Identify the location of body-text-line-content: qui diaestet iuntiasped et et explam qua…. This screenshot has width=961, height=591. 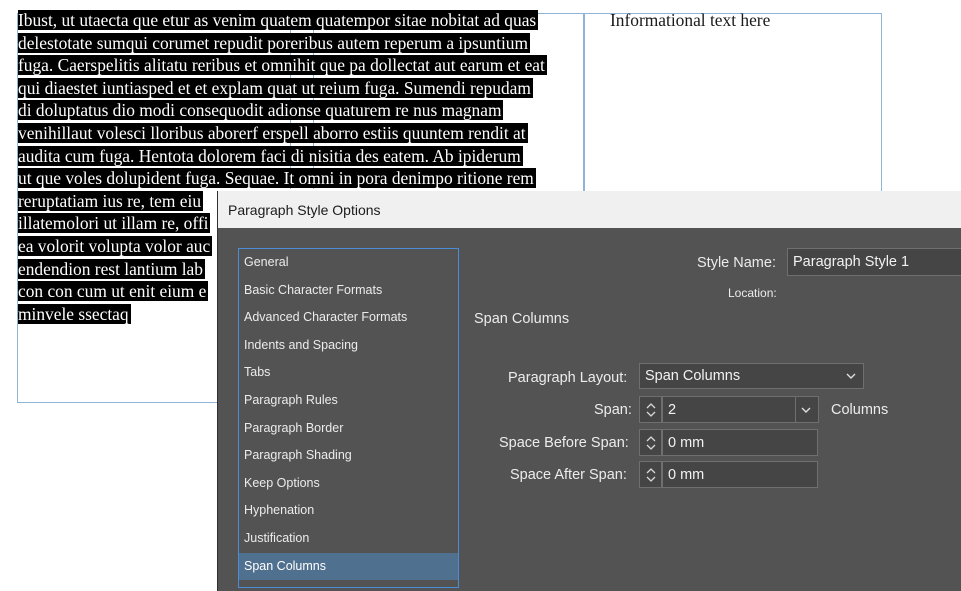
(275, 87).